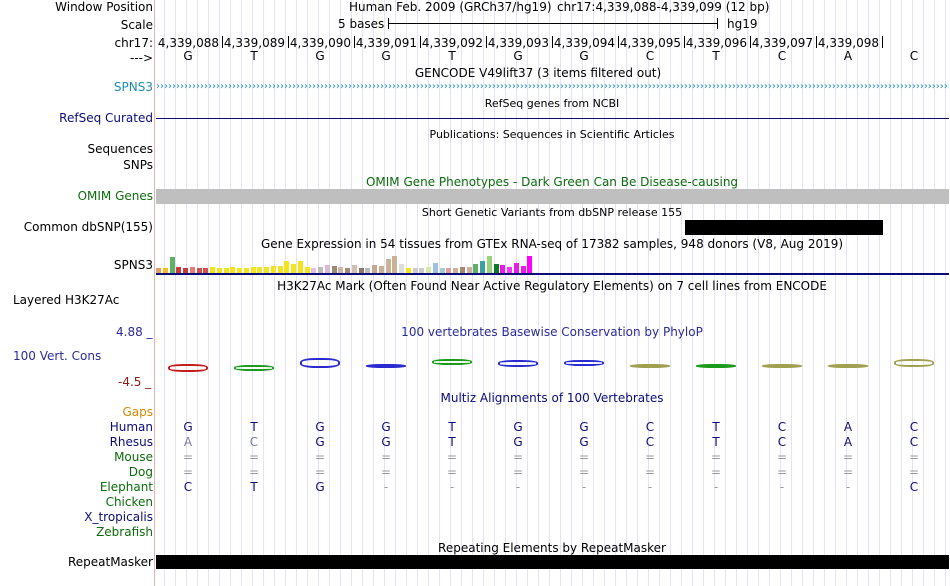 The width and height of the screenshot is (950, 586). I want to click on species-label: X_tropicalis, so click(118, 517).